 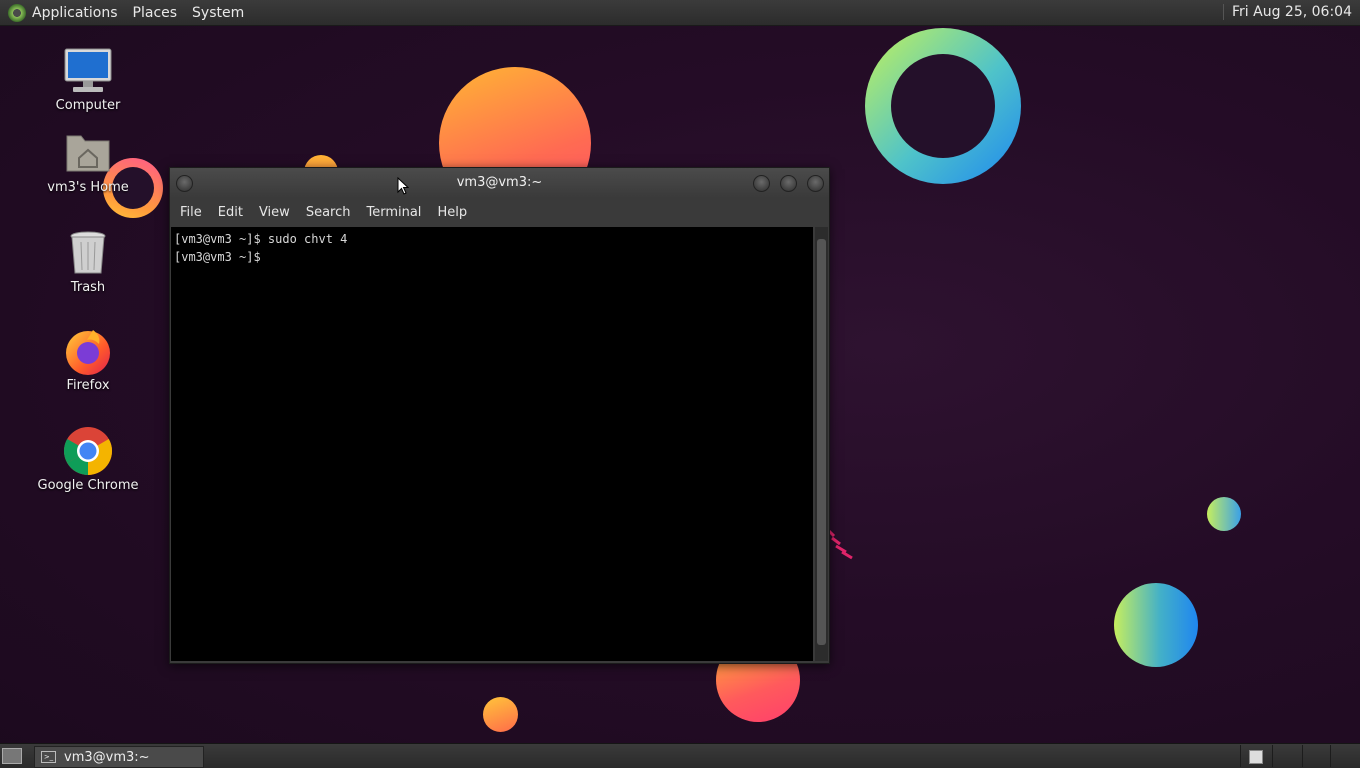 What do you see at coordinates (680, 755) in the screenshot?
I see `bottom-panel: >_ vm3@vm3:~` at bounding box center [680, 755].